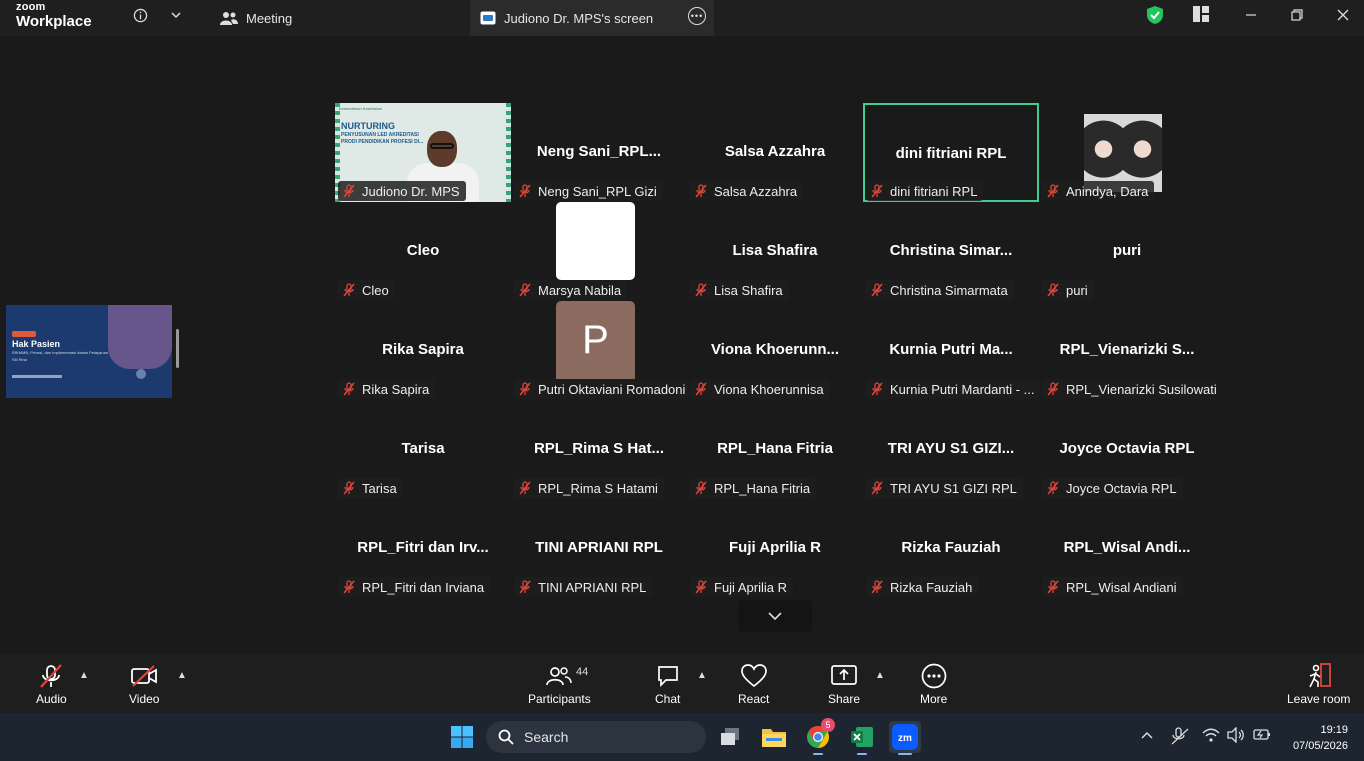 The image size is (1364, 761). What do you see at coordinates (37, 376) in the screenshot?
I see `thumbnail-bar` at bounding box center [37, 376].